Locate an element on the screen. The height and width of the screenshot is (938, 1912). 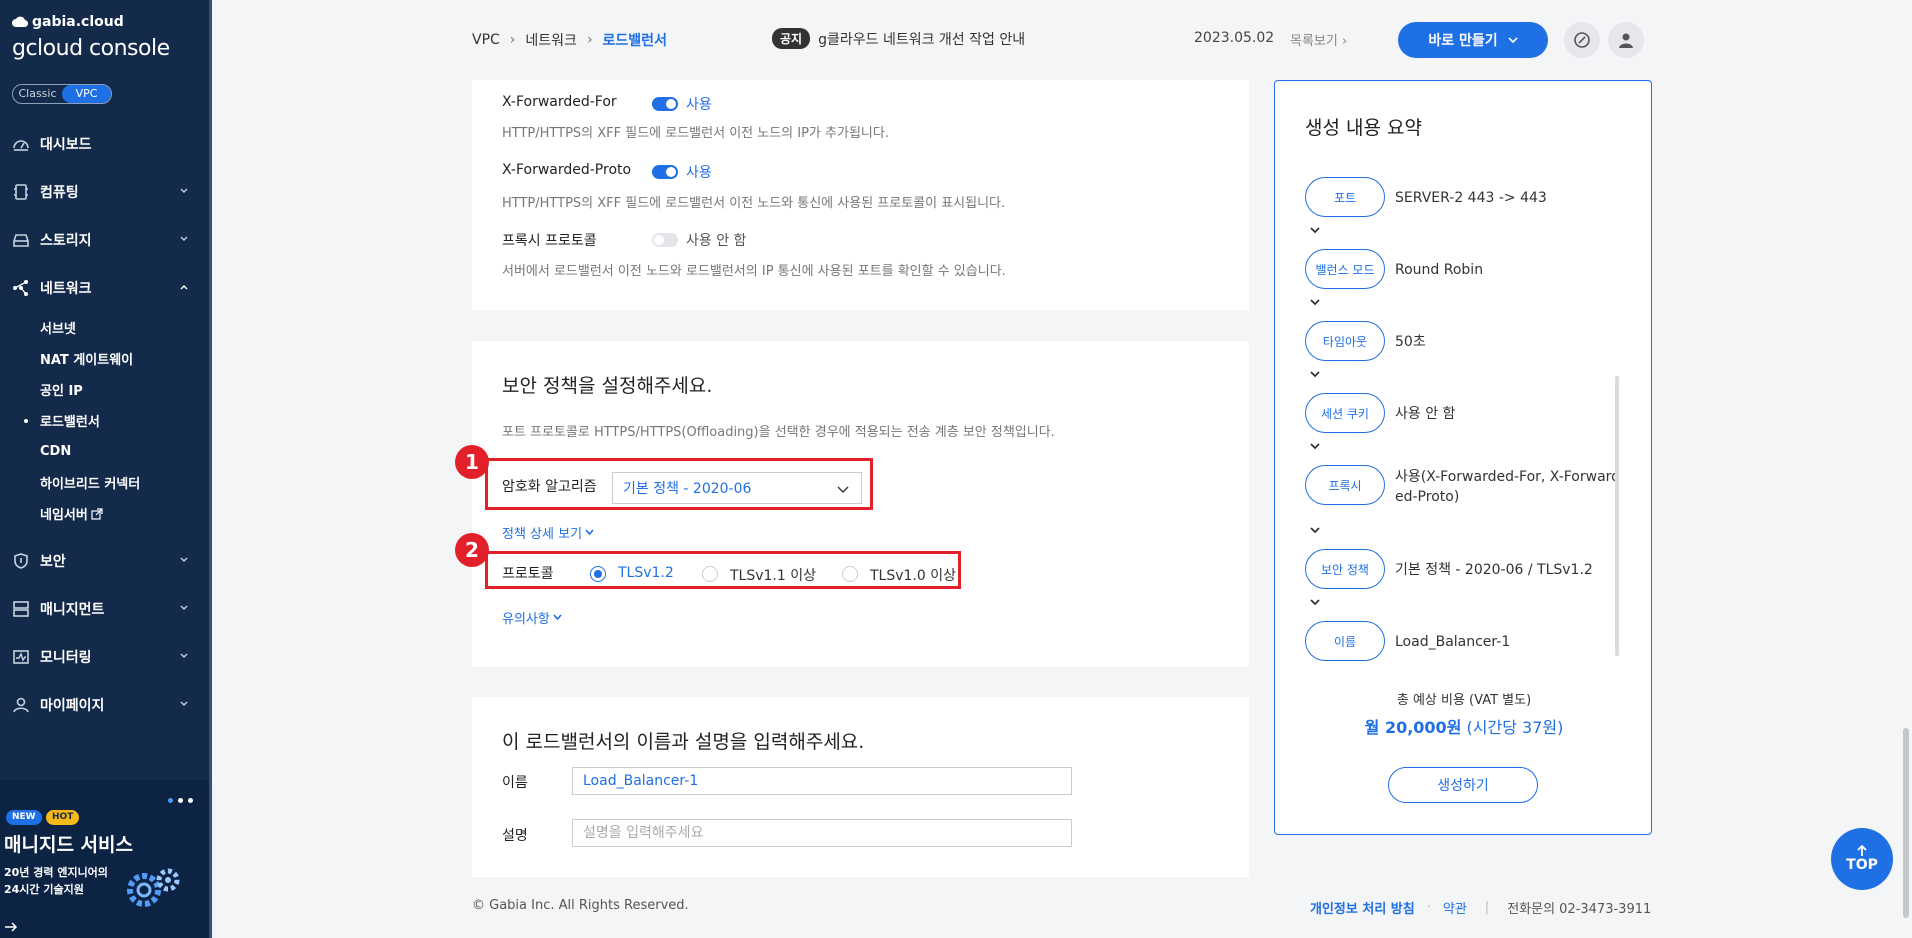
summary-row-port: 포트 SERVER-2 443 -> 443 is located at coordinates (1465, 198).